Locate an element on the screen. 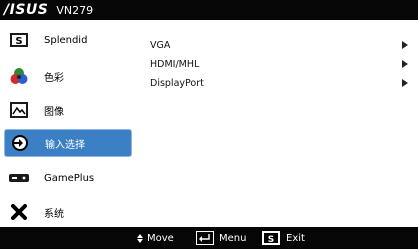 The height and width of the screenshot is (249, 418). sidebar-item-splendid: S Splendid is located at coordinates (70, 40).